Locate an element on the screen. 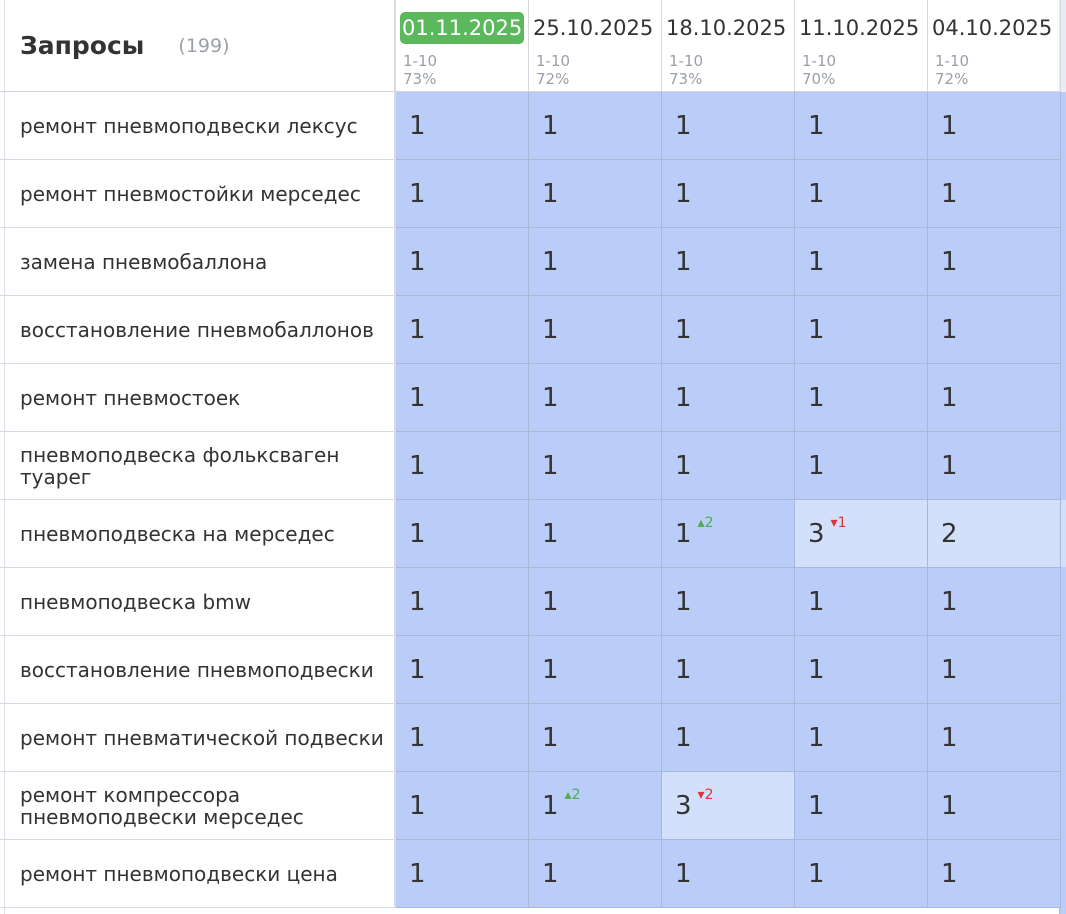 This screenshot has width=1066, height=914. query-row-label: ремонт пневмоподвески цена is located at coordinates (198, 874).